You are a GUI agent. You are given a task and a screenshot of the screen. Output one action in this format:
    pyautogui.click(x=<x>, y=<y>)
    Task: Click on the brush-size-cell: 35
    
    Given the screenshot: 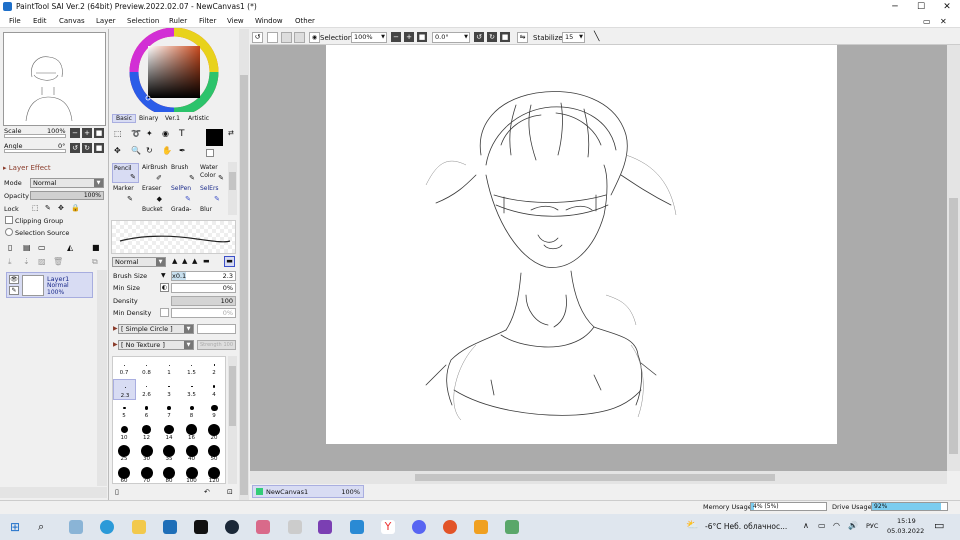 What is the action you would take?
    pyautogui.click(x=169, y=454)
    